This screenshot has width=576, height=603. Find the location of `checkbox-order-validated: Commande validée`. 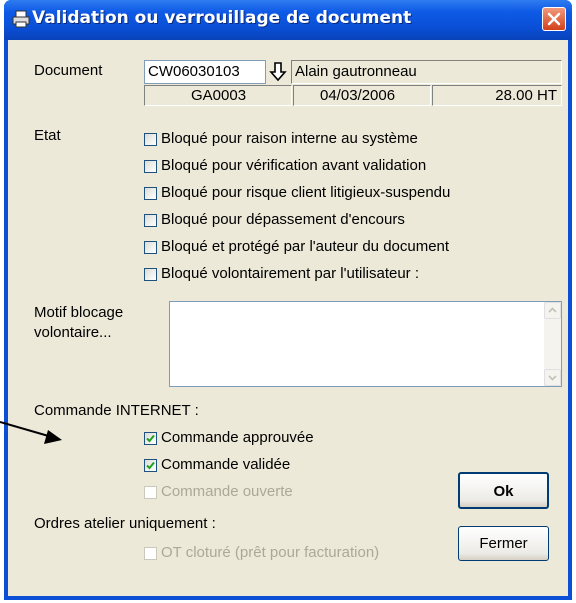

checkbox-order-validated: Commande validée is located at coordinates (274, 466).